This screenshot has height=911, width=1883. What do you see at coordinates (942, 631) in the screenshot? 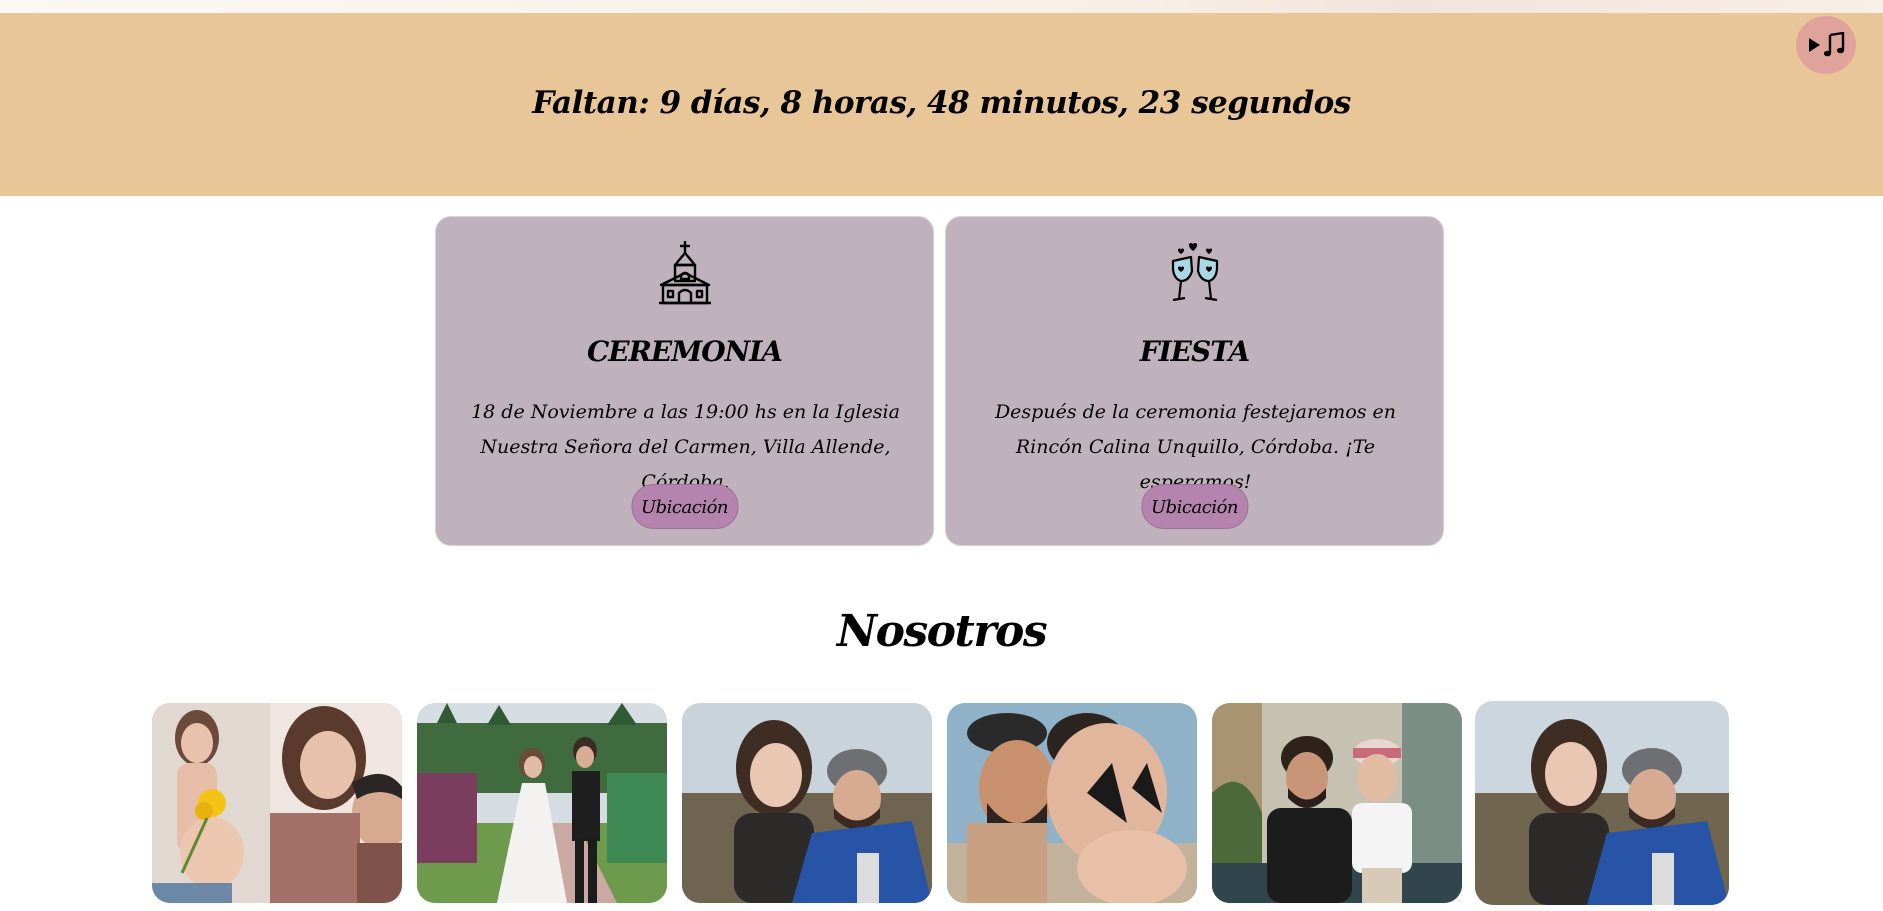
I see `gallery-title: Nosotros` at bounding box center [942, 631].